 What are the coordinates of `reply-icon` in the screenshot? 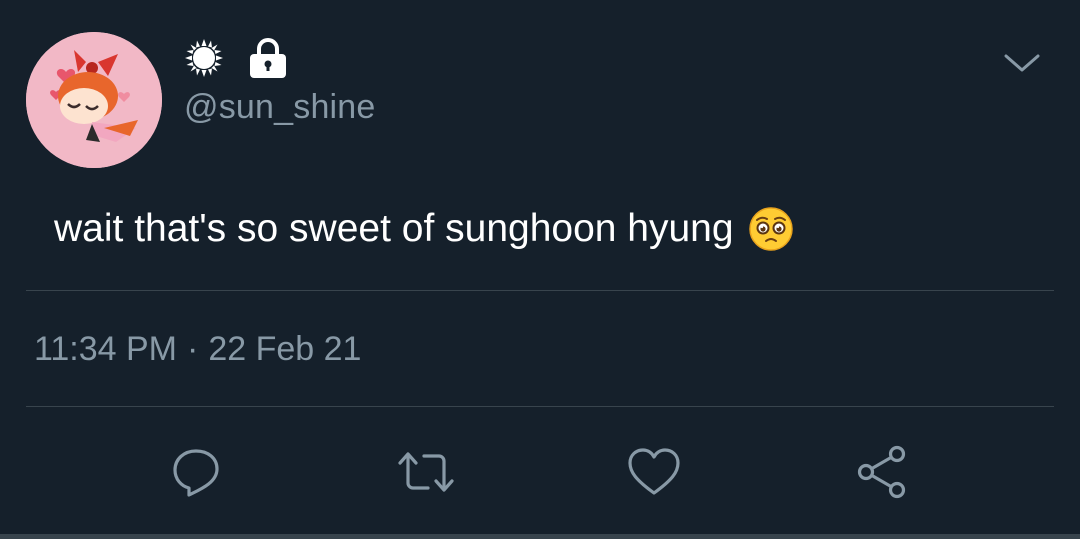 It's located at (196, 472).